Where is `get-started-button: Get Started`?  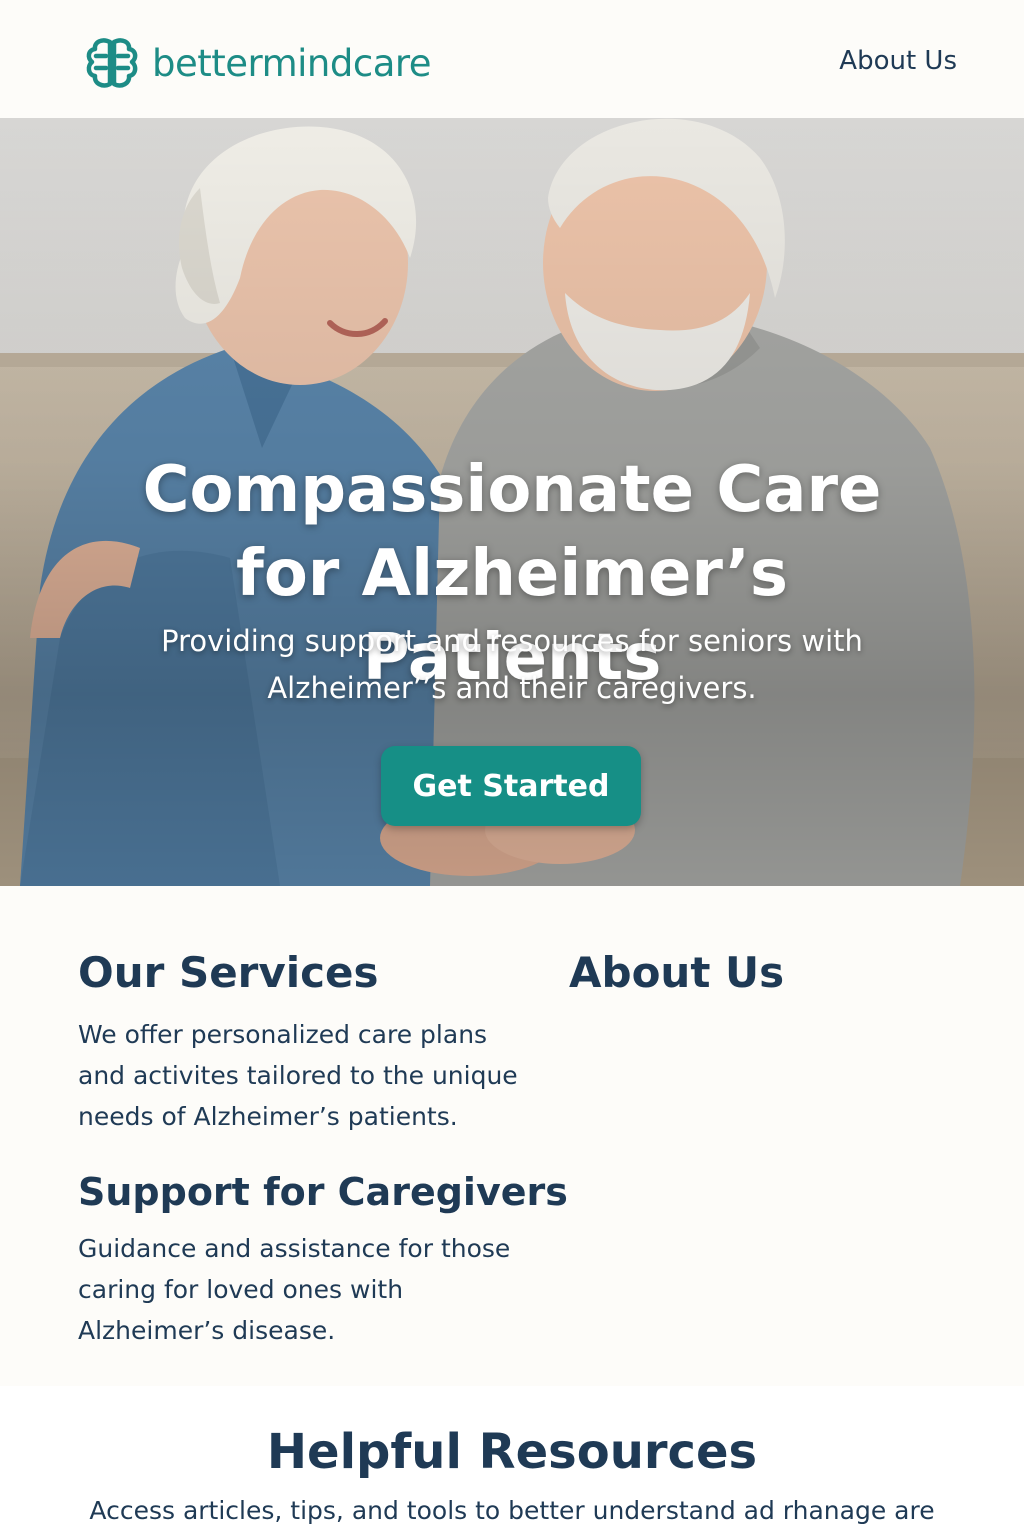 get-started-button: Get Started is located at coordinates (511, 786).